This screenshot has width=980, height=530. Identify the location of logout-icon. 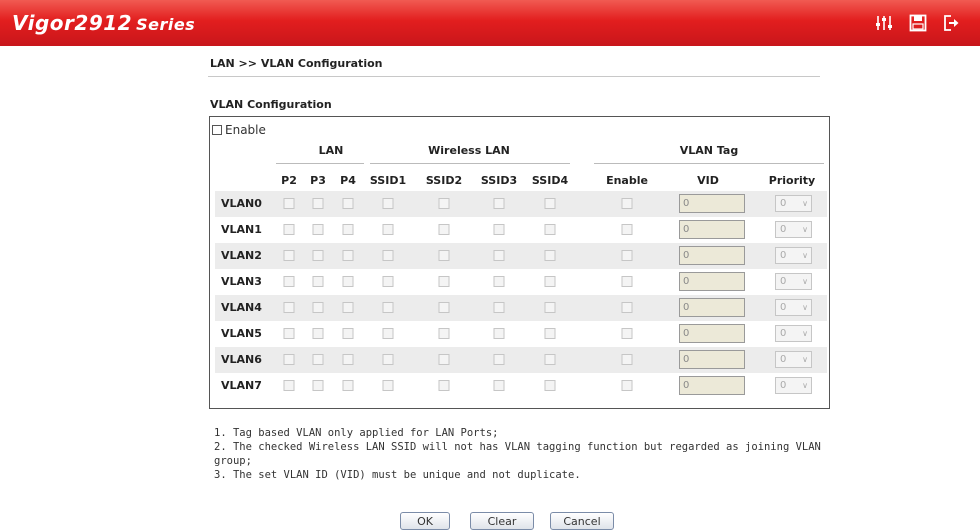
(952, 23).